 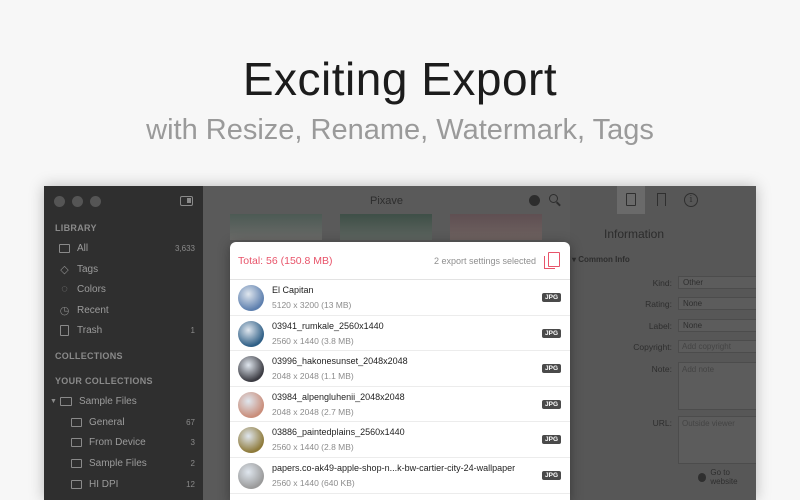 I want to click on tab-document, so click(x=631, y=200).